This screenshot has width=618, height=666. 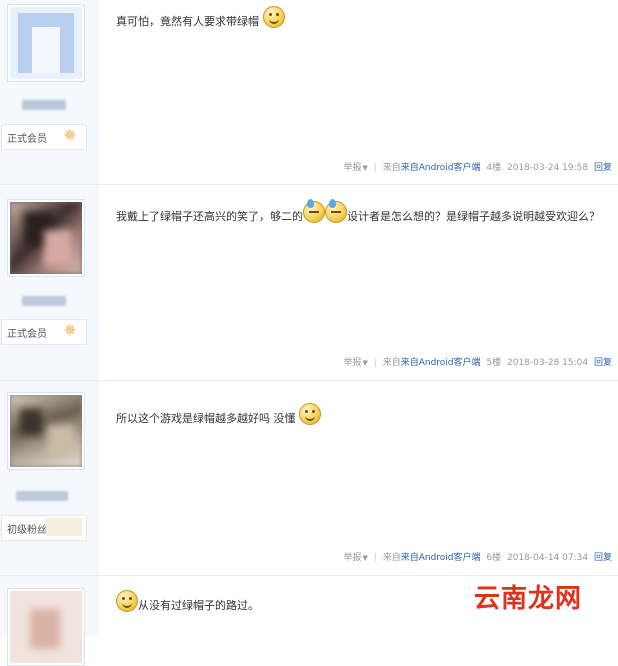 What do you see at coordinates (49, 478) in the screenshot?
I see `author-column: 初级粉丝 ·` at bounding box center [49, 478].